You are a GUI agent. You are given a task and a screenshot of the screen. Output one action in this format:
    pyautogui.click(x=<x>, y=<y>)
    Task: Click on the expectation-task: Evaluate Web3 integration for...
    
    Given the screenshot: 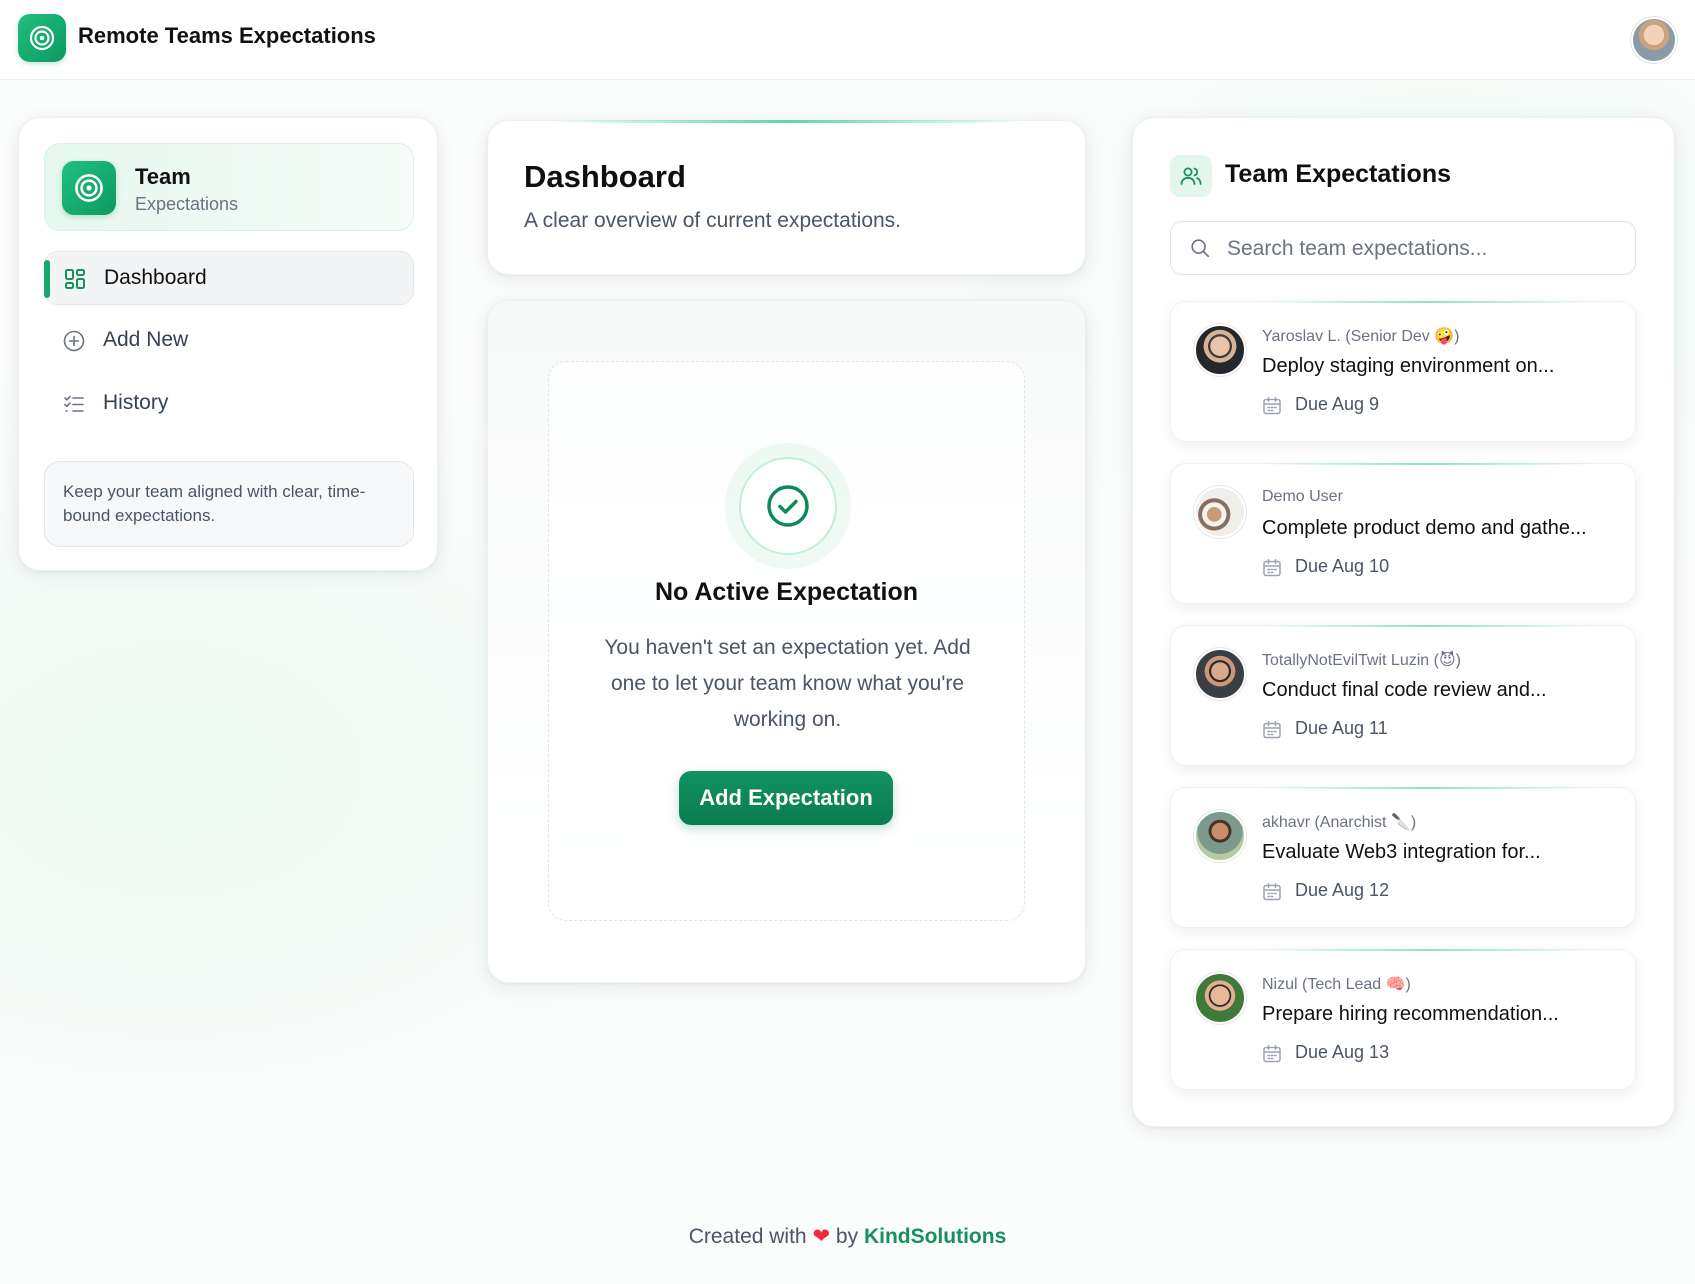 What is the action you would take?
    pyautogui.click(x=1401, y=852)
    